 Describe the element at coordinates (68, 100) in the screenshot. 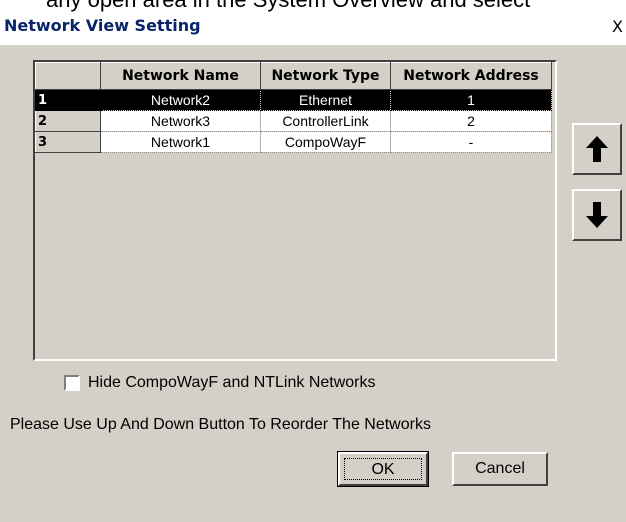

I see `row-index: 1` at that location.